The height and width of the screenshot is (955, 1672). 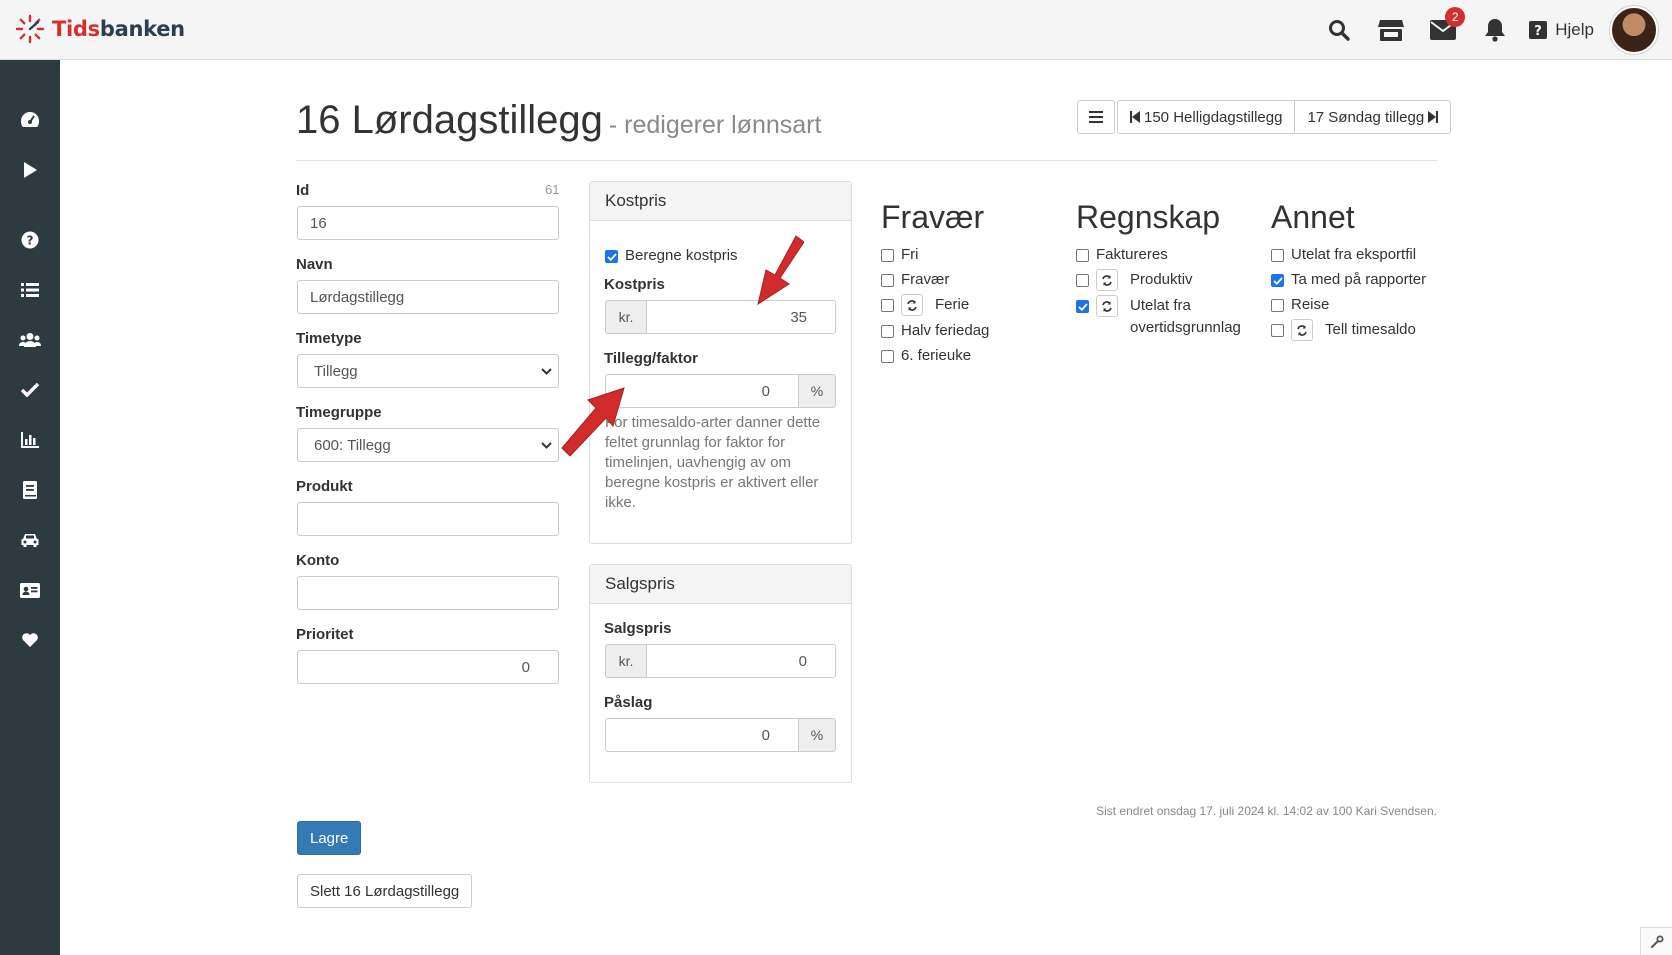 What do you see at coordinates (1185, 316) in the screenshot?
I see `regnskap-option-label: Utelat fra overtidsgrunnlag` at bounding box center [1185, 316].